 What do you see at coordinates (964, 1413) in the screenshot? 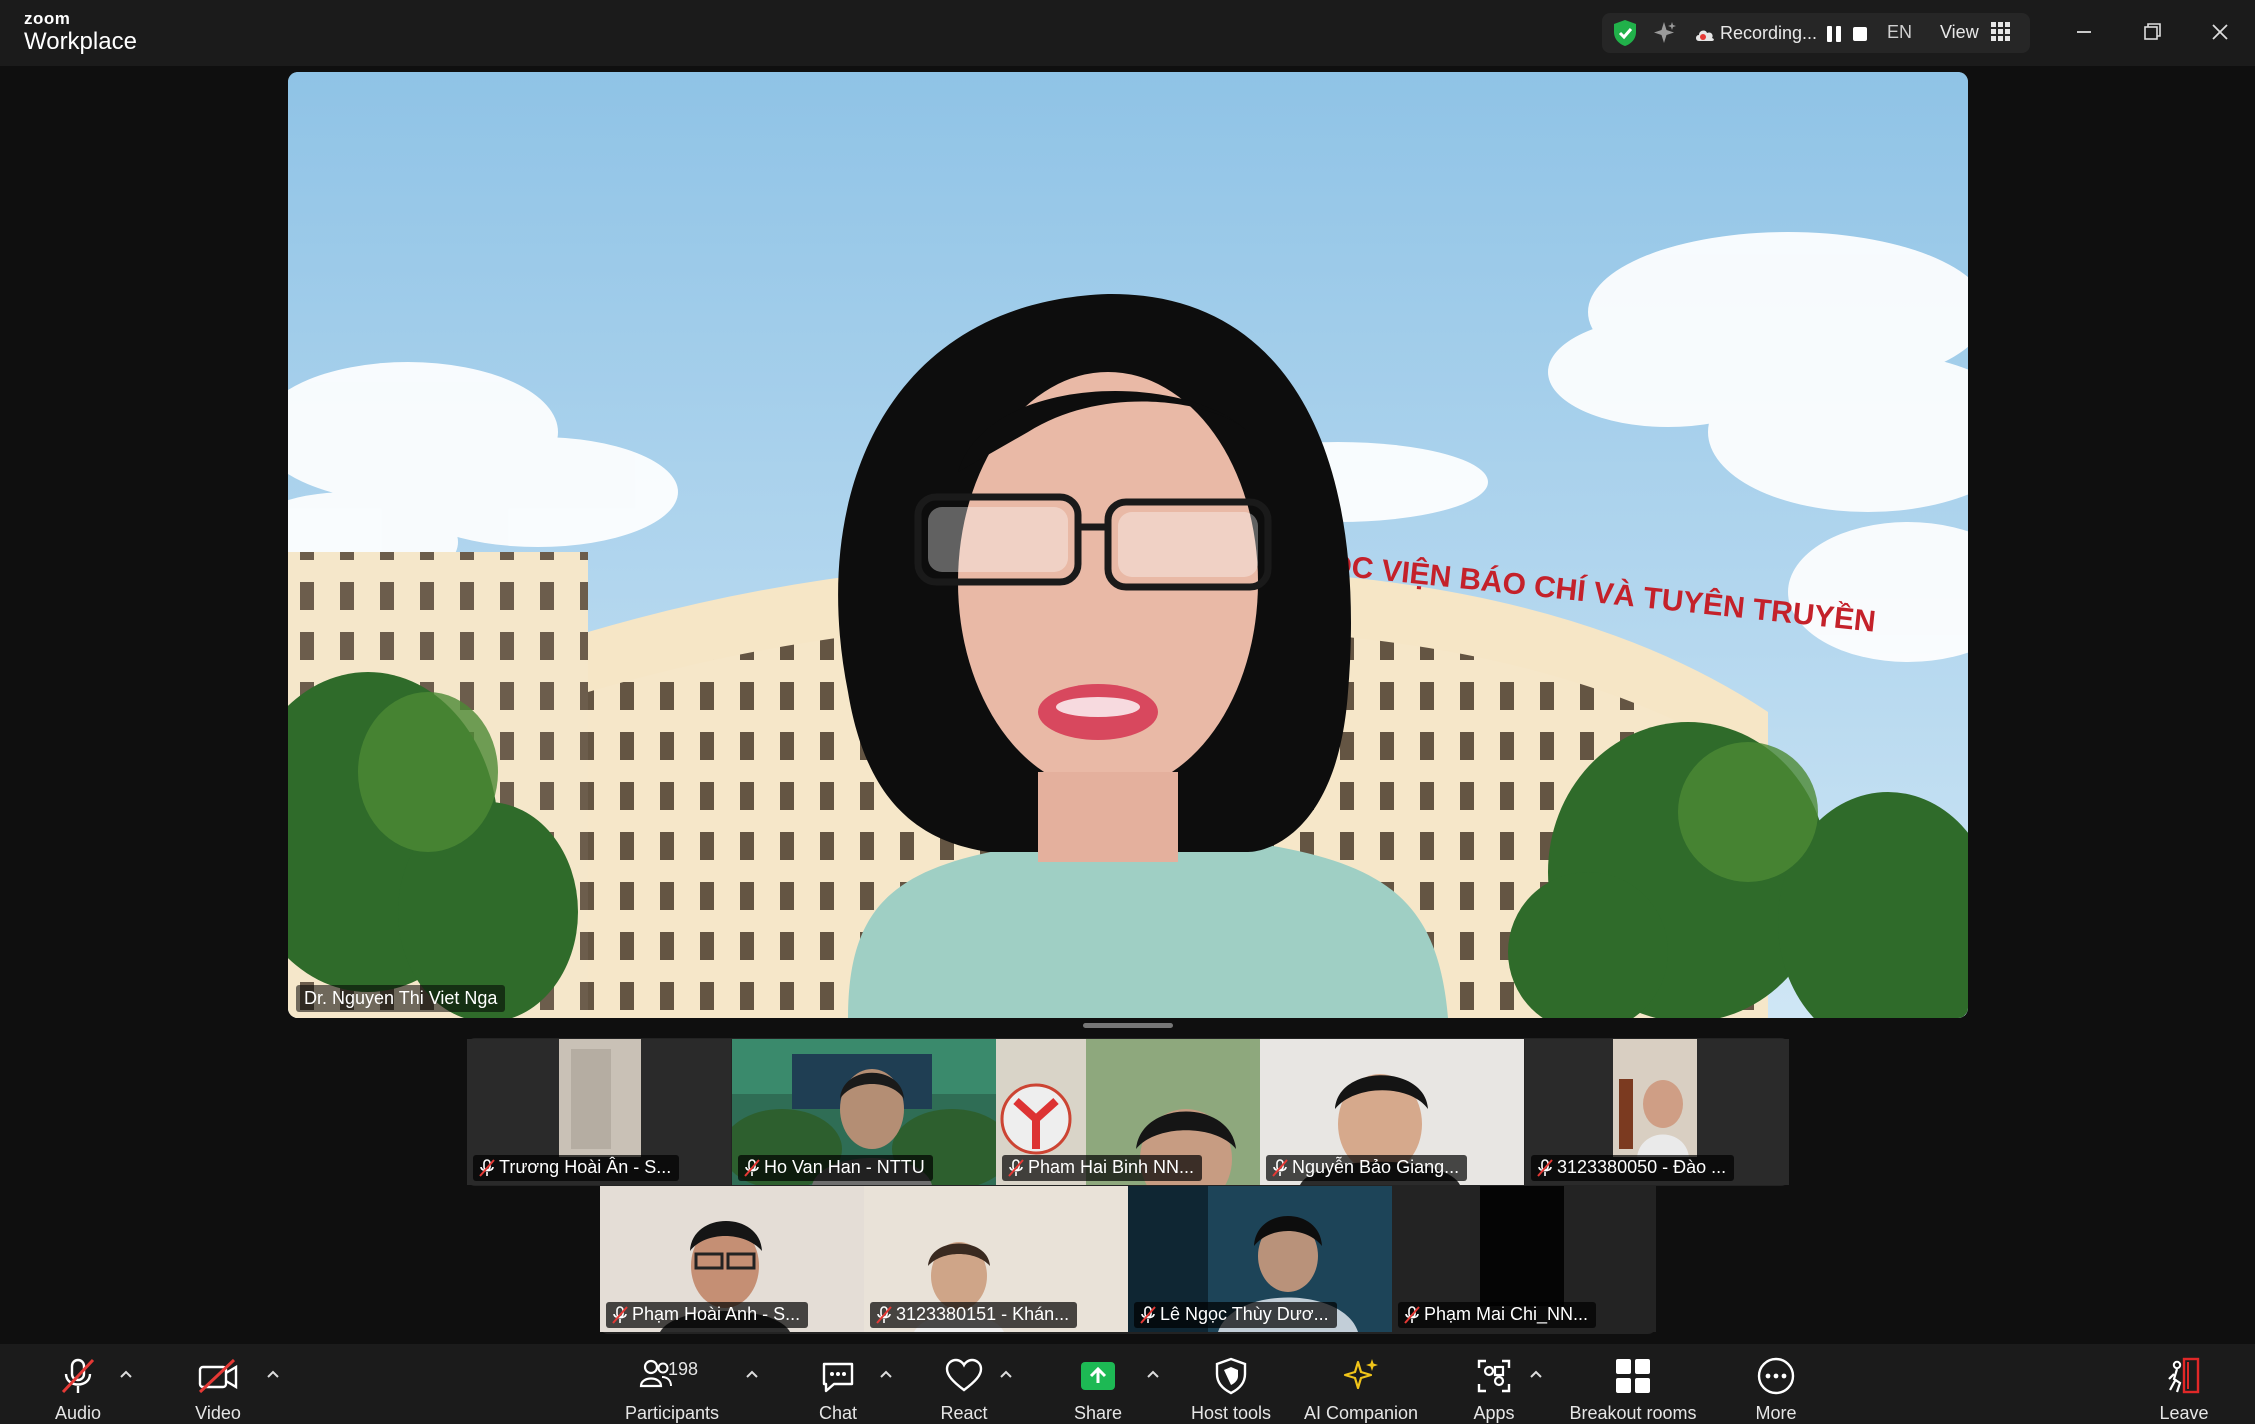
I see `react-label: React` at bounding box center [964, 1413].